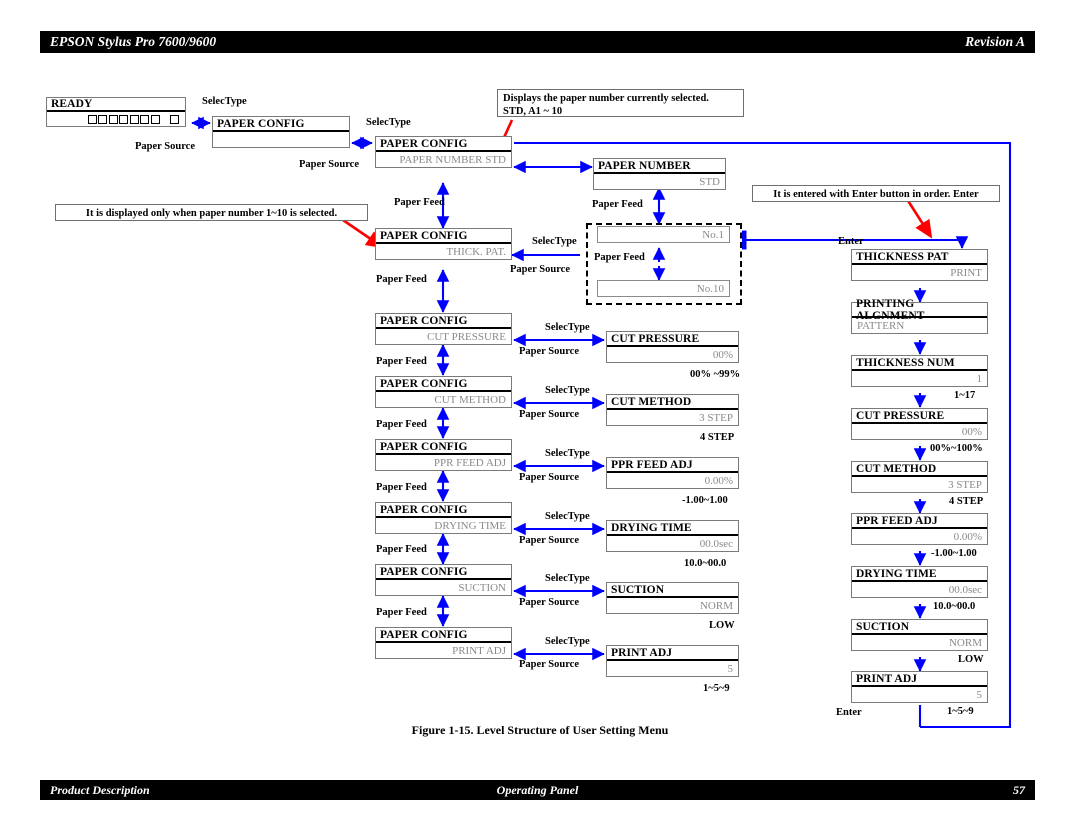  I want to click on lcd-suction-enter: SUCTION NORM, so click(919, 635).